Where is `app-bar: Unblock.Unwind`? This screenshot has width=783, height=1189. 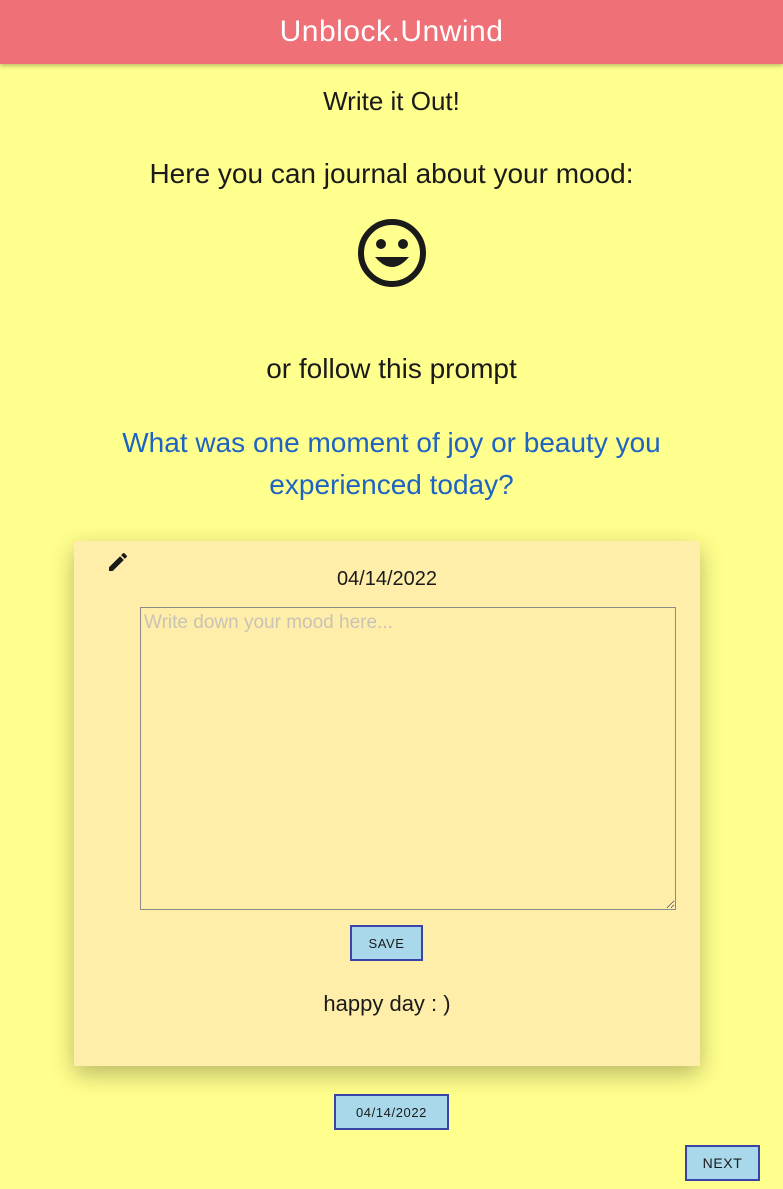 app-bar: Unblock.Unwind is located at coordinates (391, 32).